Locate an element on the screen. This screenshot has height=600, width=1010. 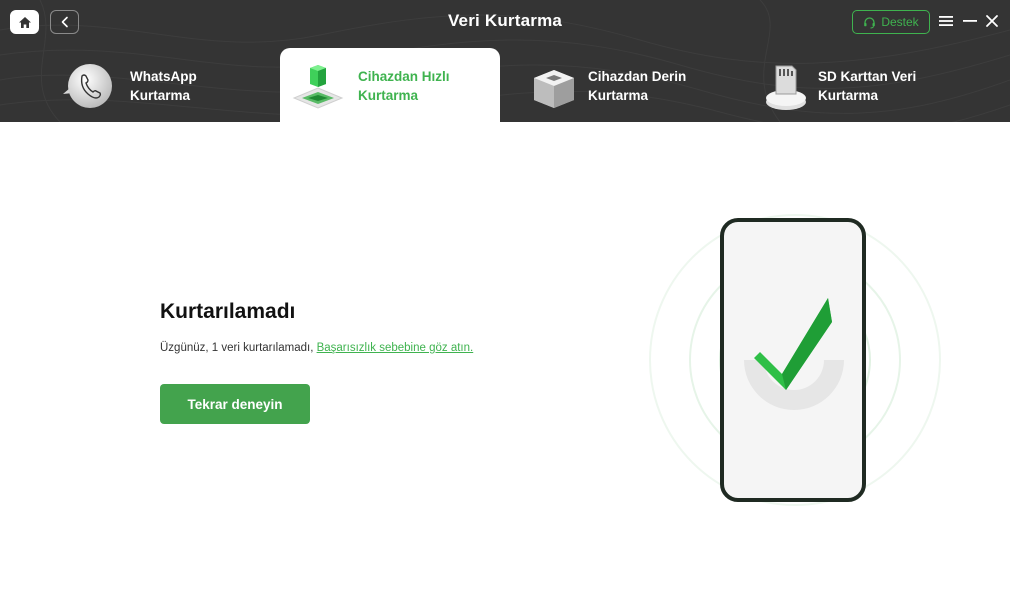
tab-quick-device-recovery: Cihazdan Hızlı Kurtarma is located at coordinates (390, 85).